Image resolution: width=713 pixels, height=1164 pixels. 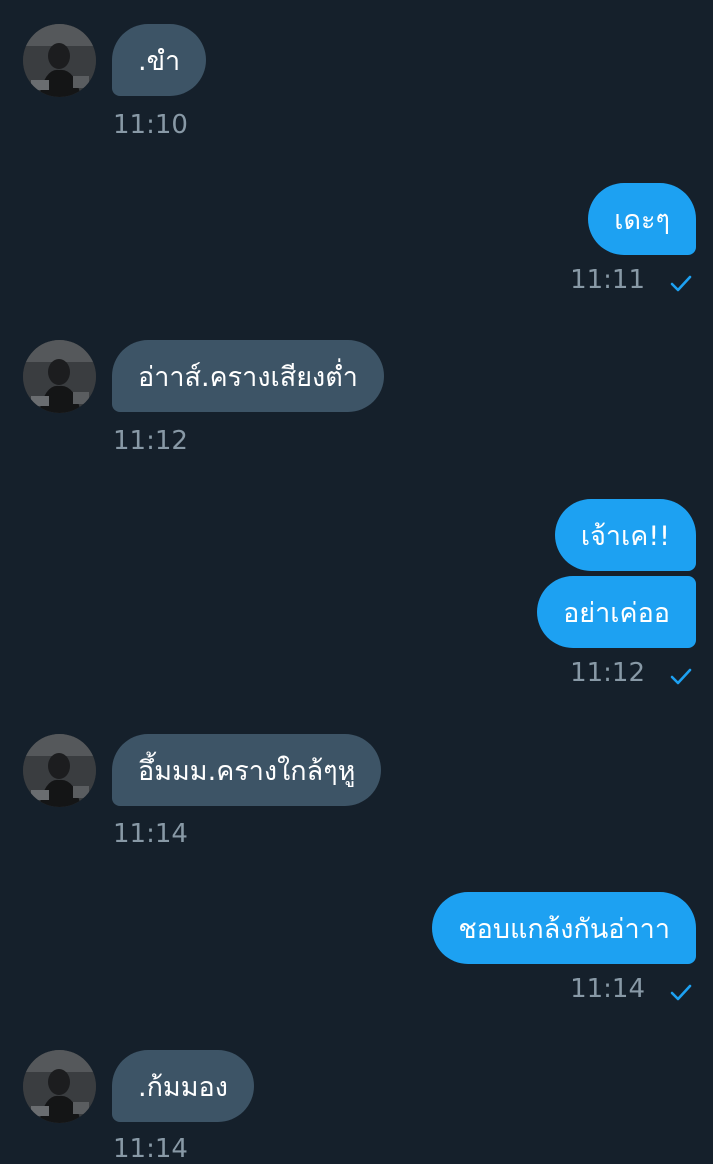 I want to click on message-bubble: .ขำ, so click(x=159, y=60).